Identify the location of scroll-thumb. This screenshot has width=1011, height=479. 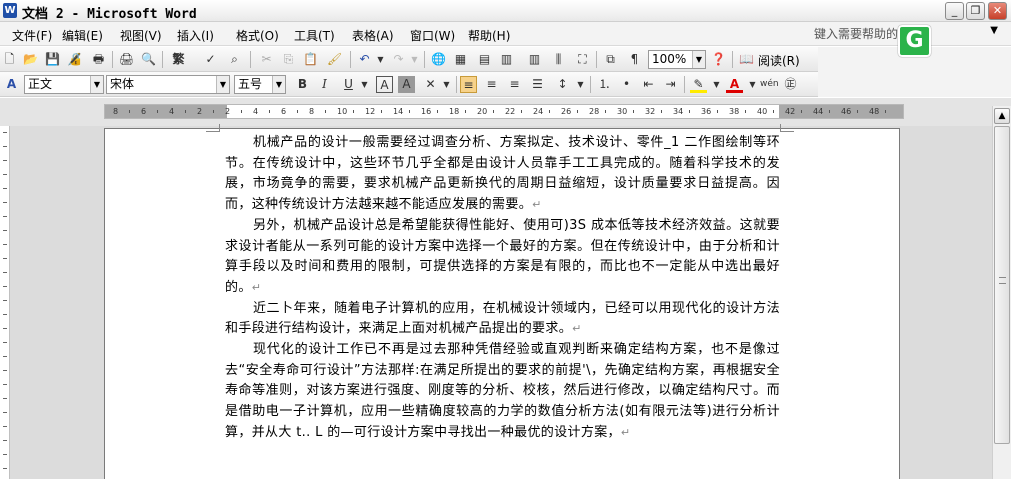
(1002, 285).